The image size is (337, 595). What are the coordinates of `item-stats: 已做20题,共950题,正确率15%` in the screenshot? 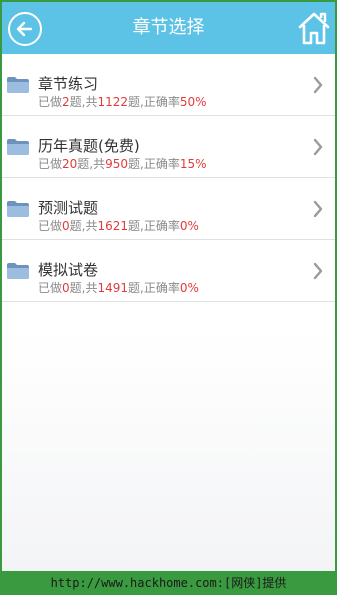 It's located at (122, 164).